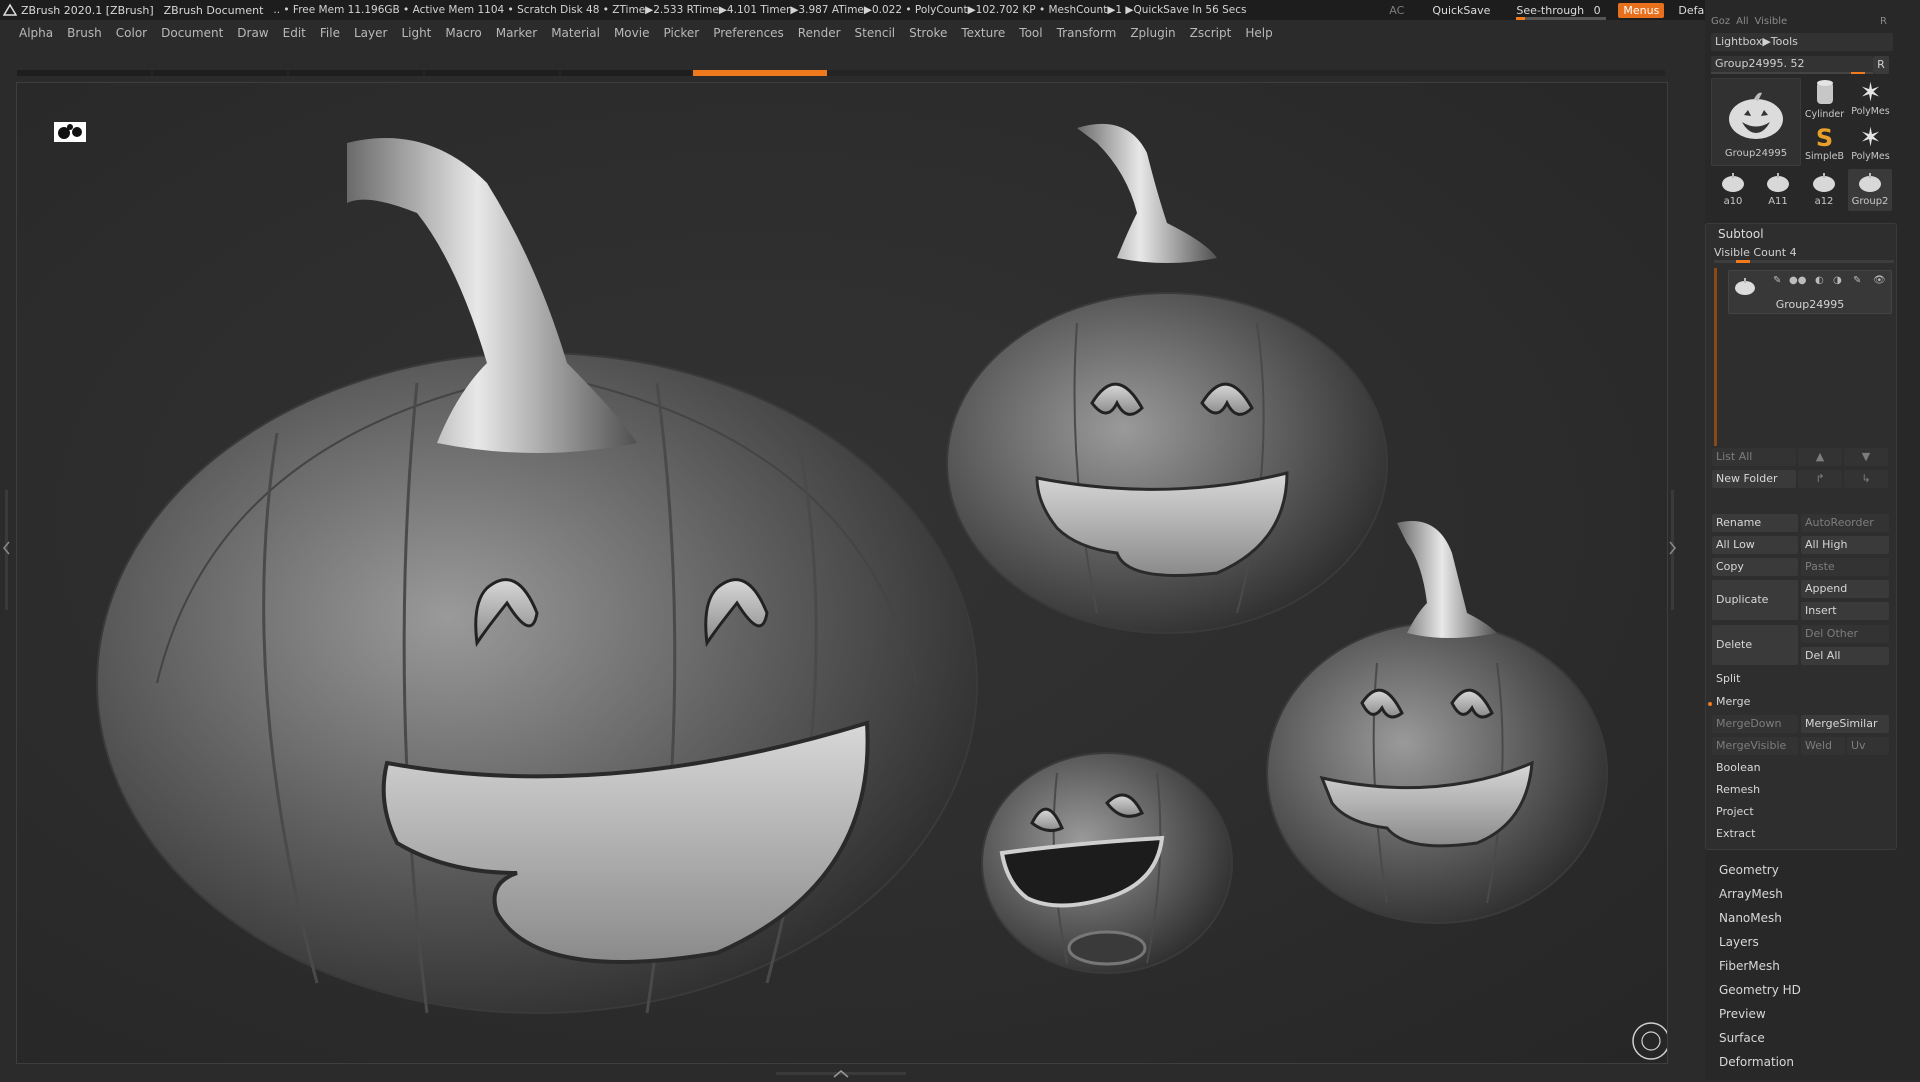 Image resolution: width=1920 pixels, height=1082 pixels. What do you see at coordinates (1801, 966) in the screenshot?
I see `subpalette-fibermesh: FiberMesh` at bounding box center [1801, 966].